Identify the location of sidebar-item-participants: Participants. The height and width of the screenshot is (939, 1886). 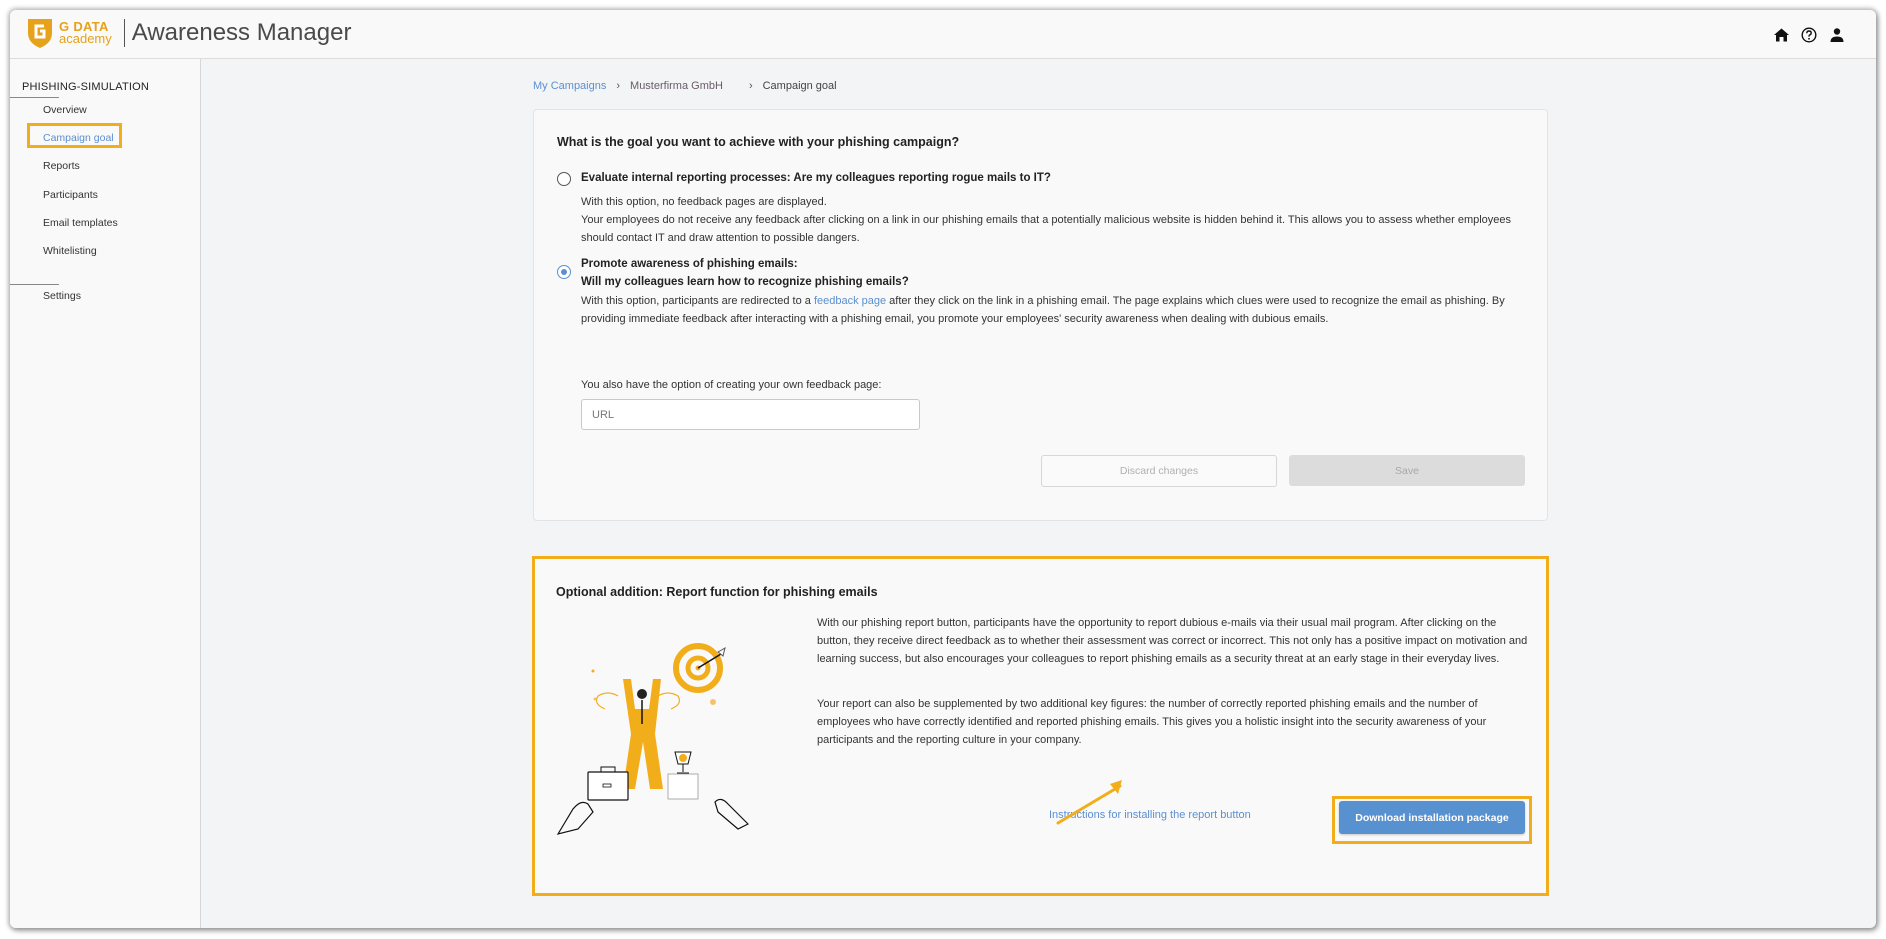
(70, 195).